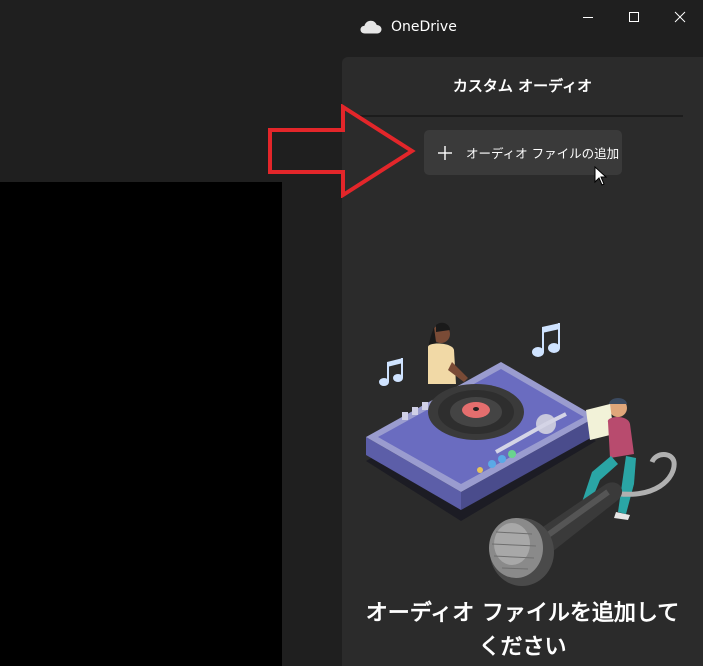 The width and height of the screenshot is (703, 666). What do you see at coordinates (341, 151) in the screenshot?
I see `annotation-arrow-icon` at bounding box center [341, 151].